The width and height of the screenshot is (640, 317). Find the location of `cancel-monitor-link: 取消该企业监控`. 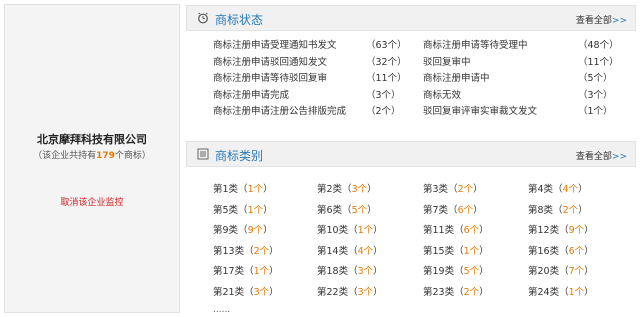

cancel-monitor-link: 取消该企业监控 is located at coordinates (92, 201).